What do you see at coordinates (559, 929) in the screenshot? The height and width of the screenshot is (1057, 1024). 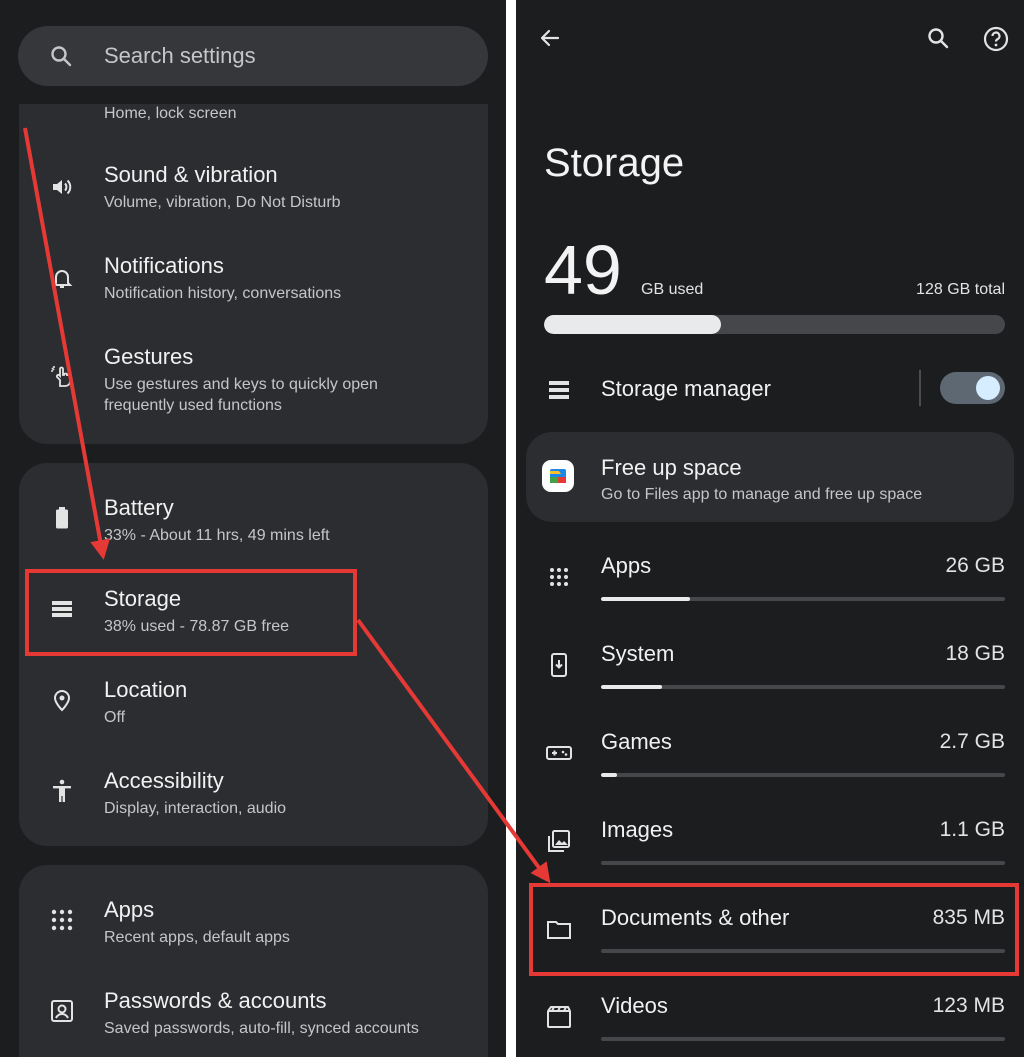 I see `folder-icon` at bounding box center [559, 929].